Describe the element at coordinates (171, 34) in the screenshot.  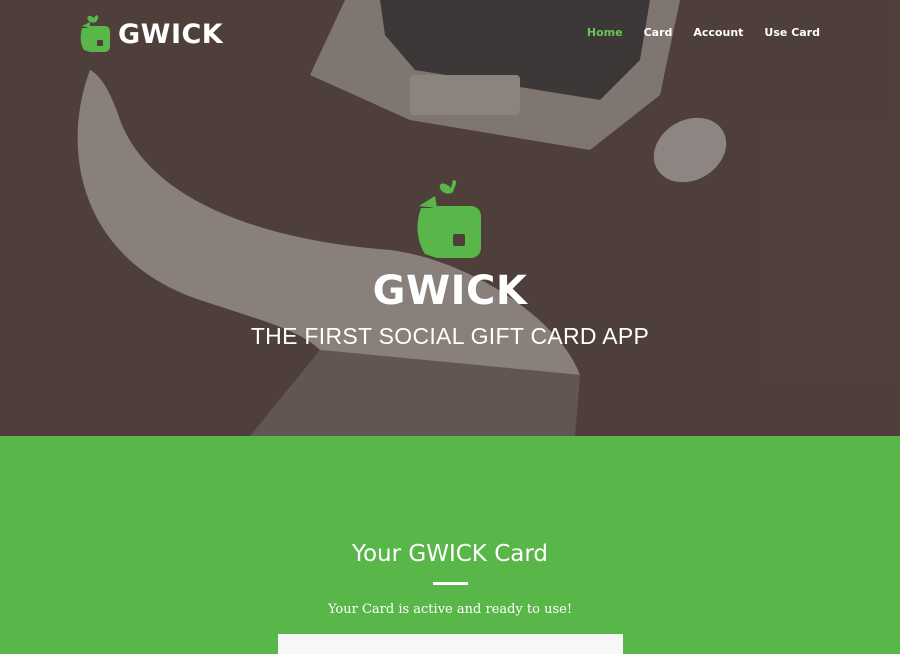
I see `brand-name: GWICK` at that location.